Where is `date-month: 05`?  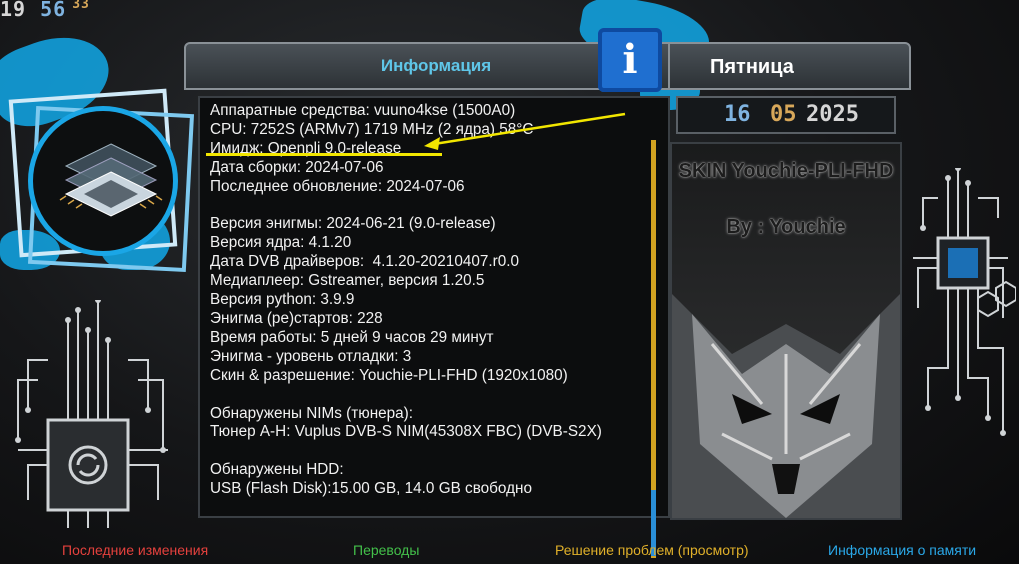
date-month: 05 is located at coordinates (783, 114).